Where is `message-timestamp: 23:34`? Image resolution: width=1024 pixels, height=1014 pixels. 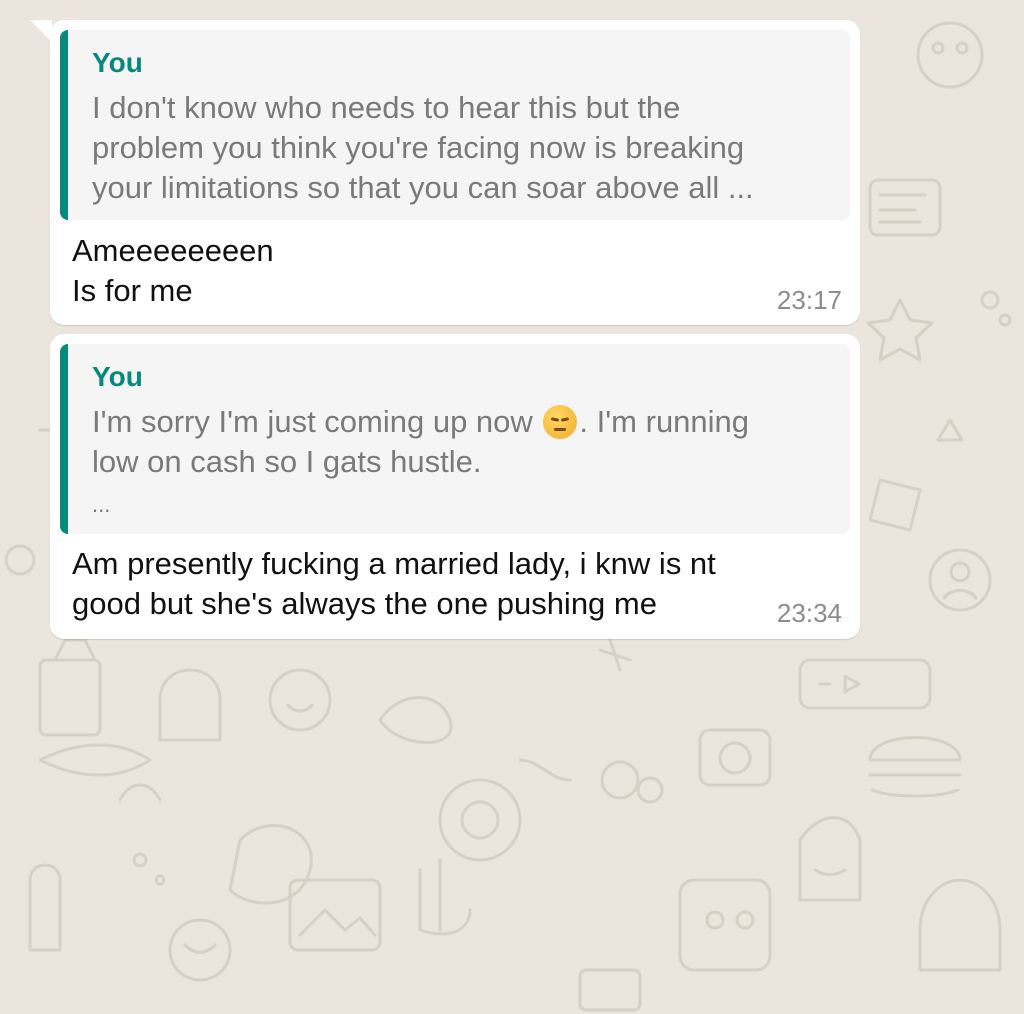 message-timestamp: 23:34 is located at coordinates (809, 613).